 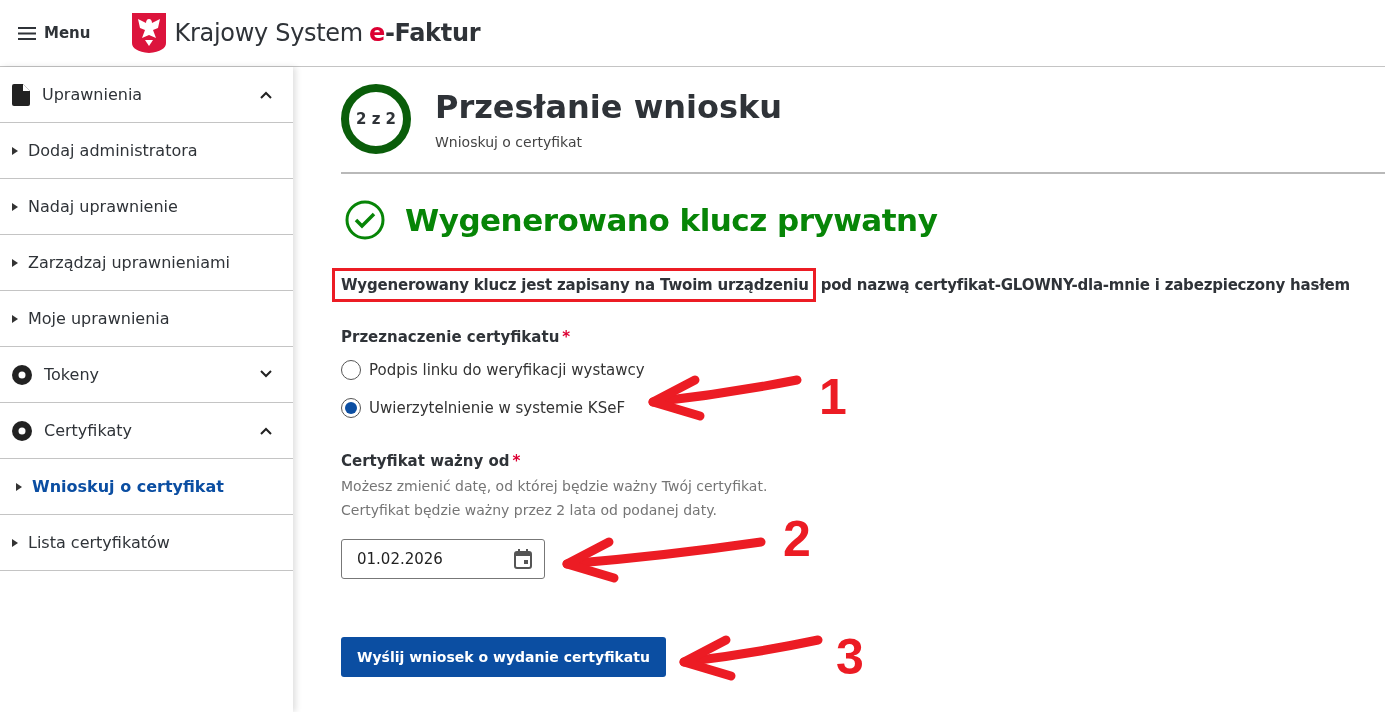 What do you see at coordinates (99, 318) in the screenshot?
I see `sidebar-item-label: Moje uprawnienia` at bounding box center [99, 318].